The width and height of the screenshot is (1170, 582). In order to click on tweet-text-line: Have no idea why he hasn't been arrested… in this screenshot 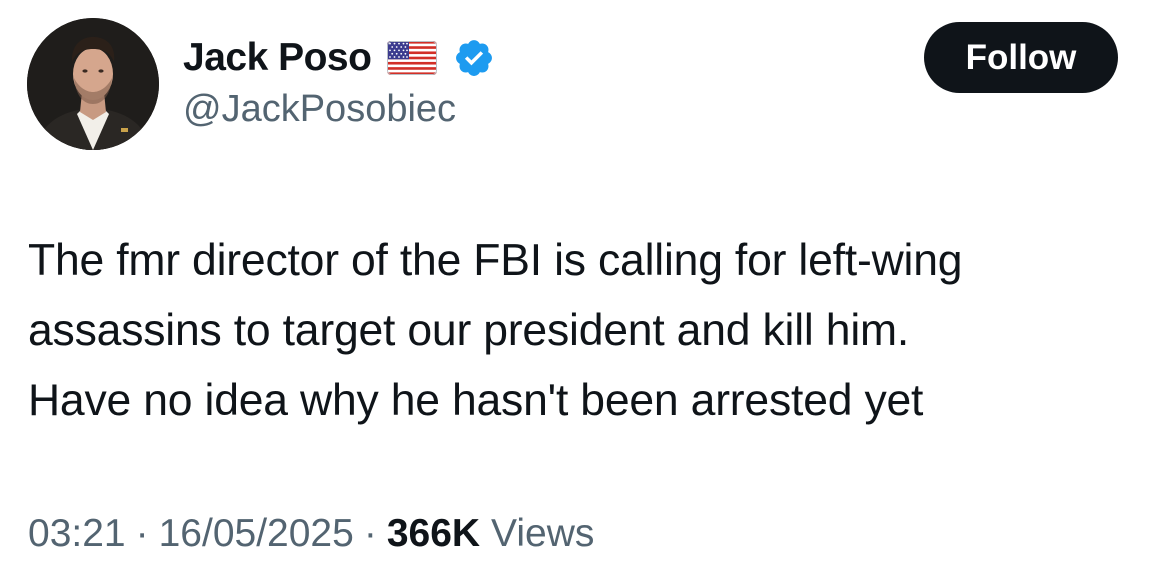, I will do `click(476, 400)`.